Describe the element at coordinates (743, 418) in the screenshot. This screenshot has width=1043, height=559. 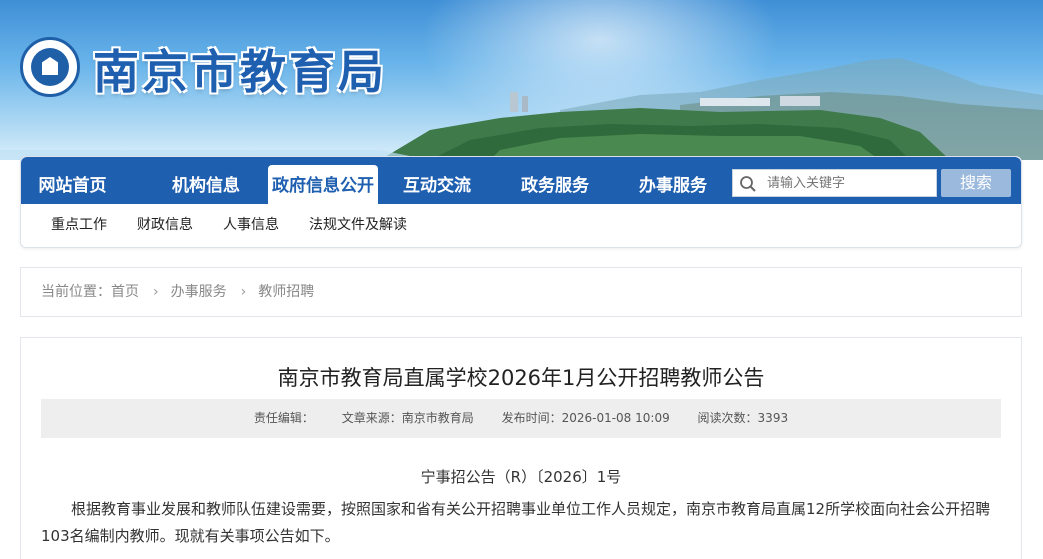
I see `meta-views: 阅读次数：3393` at that location.